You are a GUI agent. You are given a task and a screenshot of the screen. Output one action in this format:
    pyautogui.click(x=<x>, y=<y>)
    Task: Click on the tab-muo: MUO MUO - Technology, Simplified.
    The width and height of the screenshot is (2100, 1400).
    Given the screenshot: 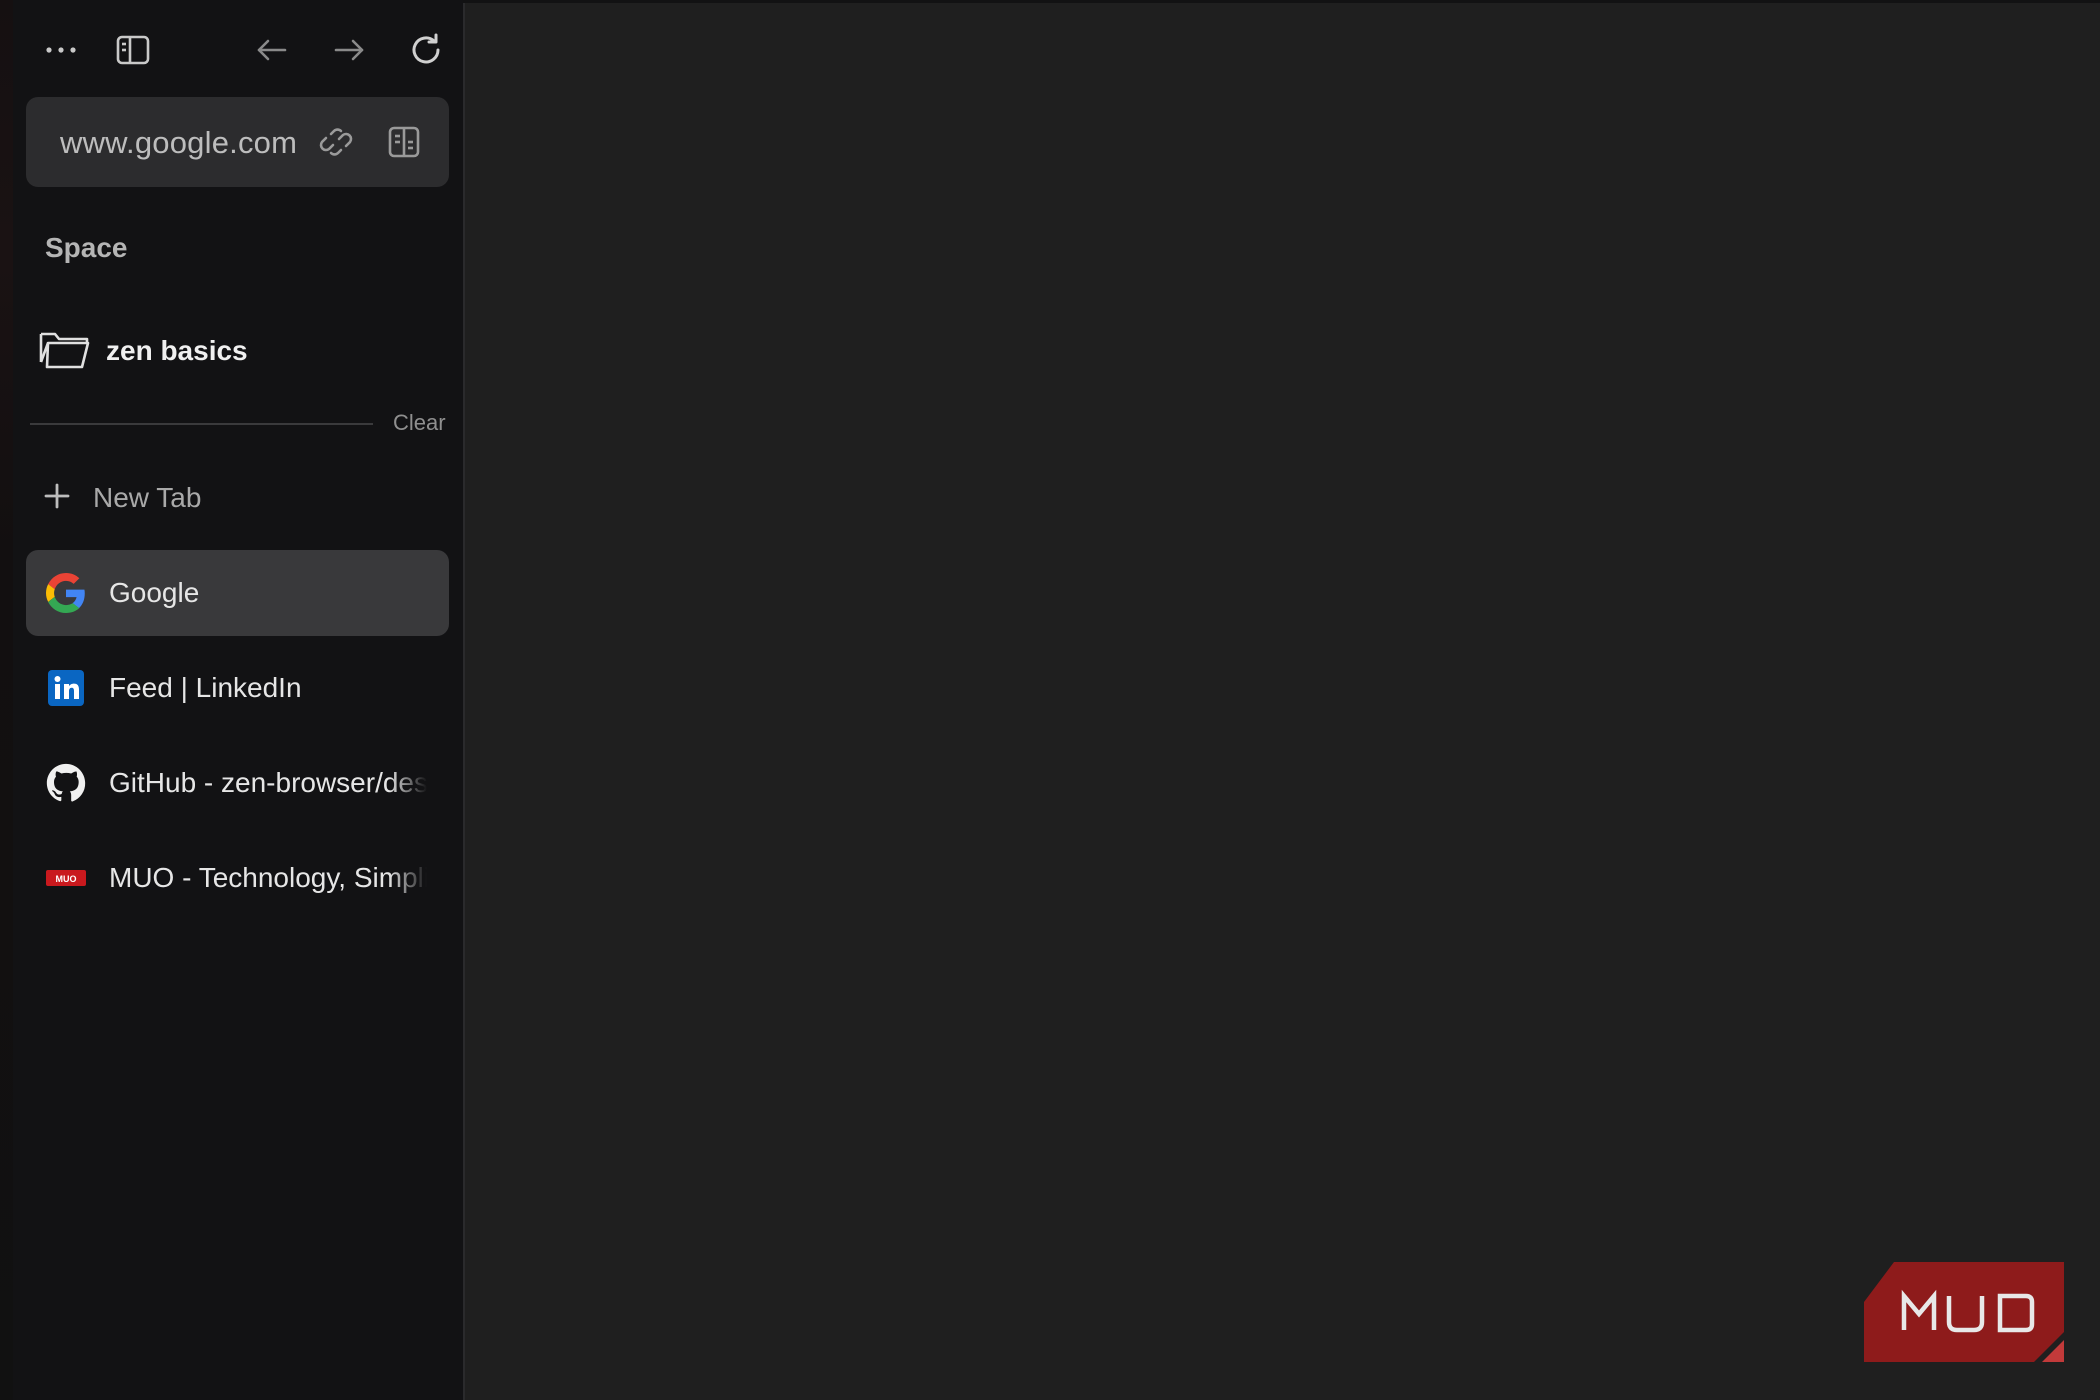 What is the action you would take?
    pyautogui.click(x=237, y=878)
    